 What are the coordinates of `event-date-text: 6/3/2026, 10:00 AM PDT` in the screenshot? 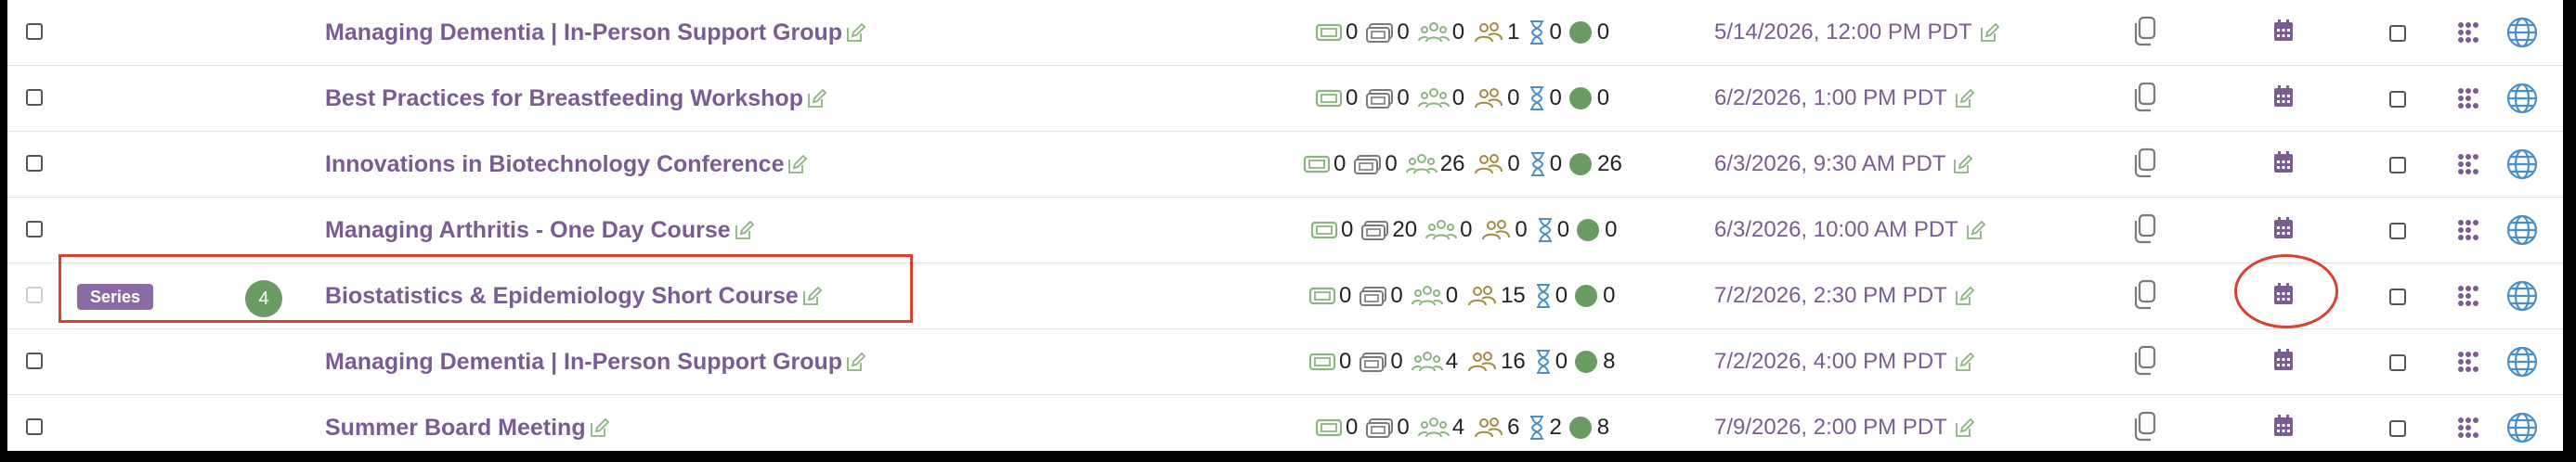 It's located at (1836, 229).